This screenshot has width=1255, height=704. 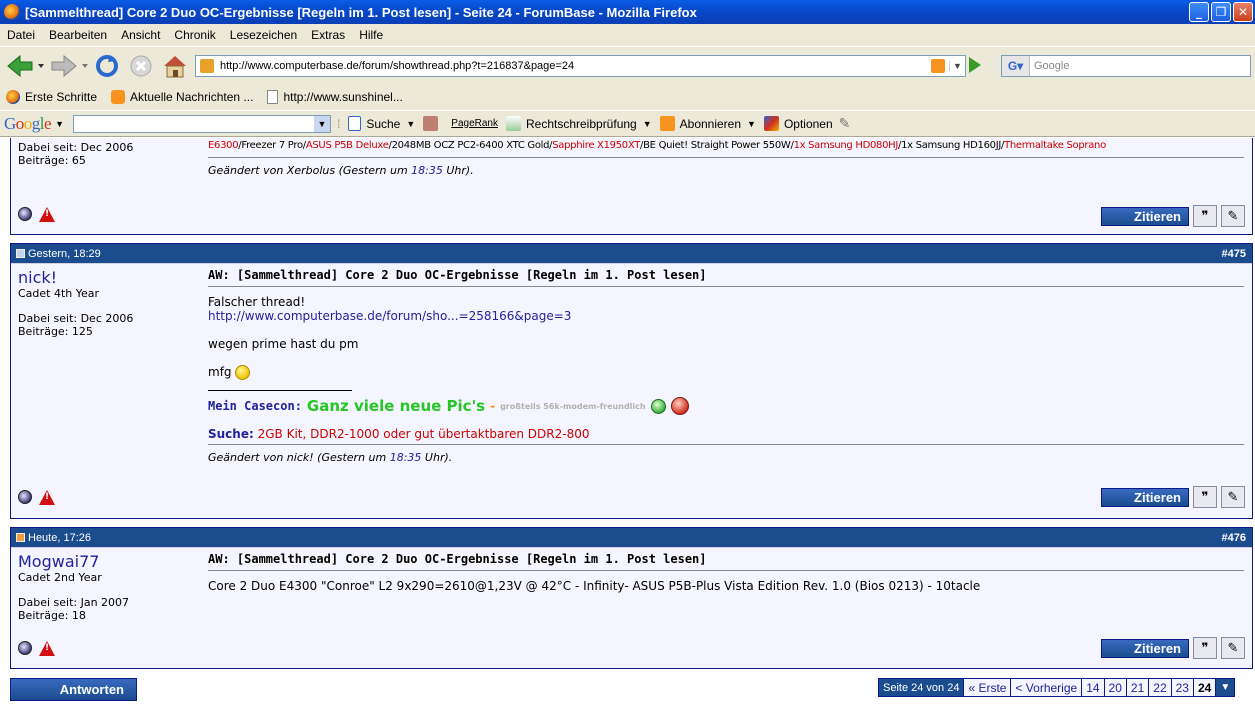 I want to click on pagerank-indicator: PageRank, so click(x=474, y=123).